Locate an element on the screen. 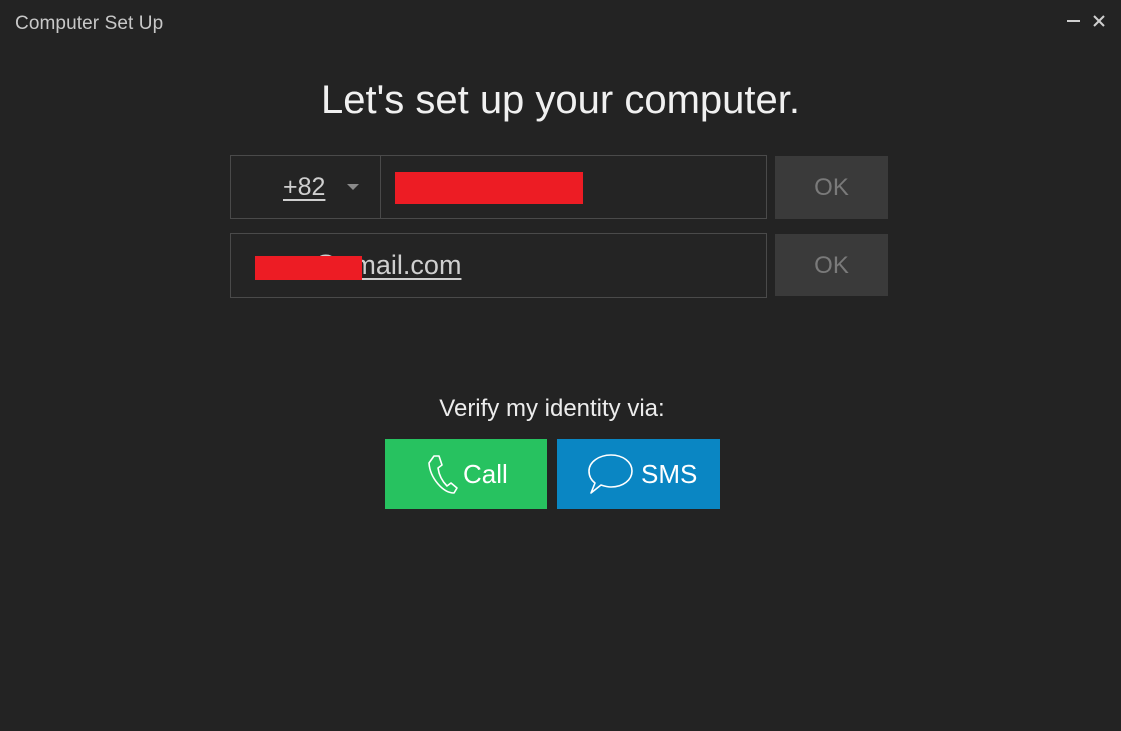  phone-field-group: +82 is located at coordinates (498, 187).